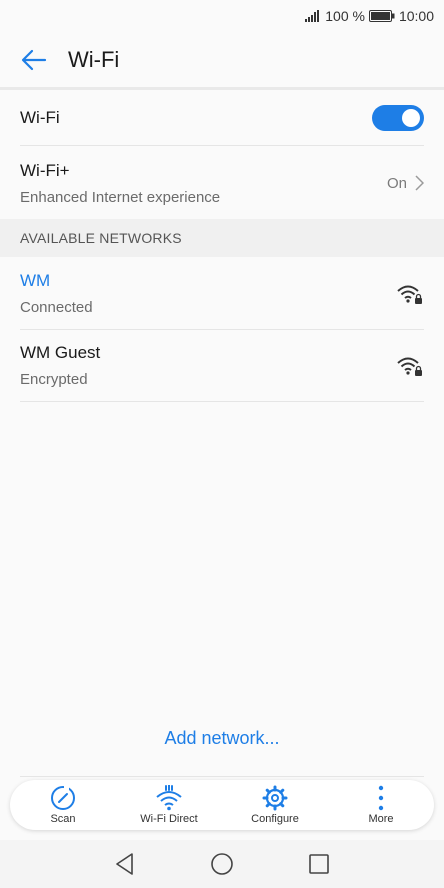 The width and height of the screenshot is (444, 888). I want to click on nav-home-icon, so click(222, 864).